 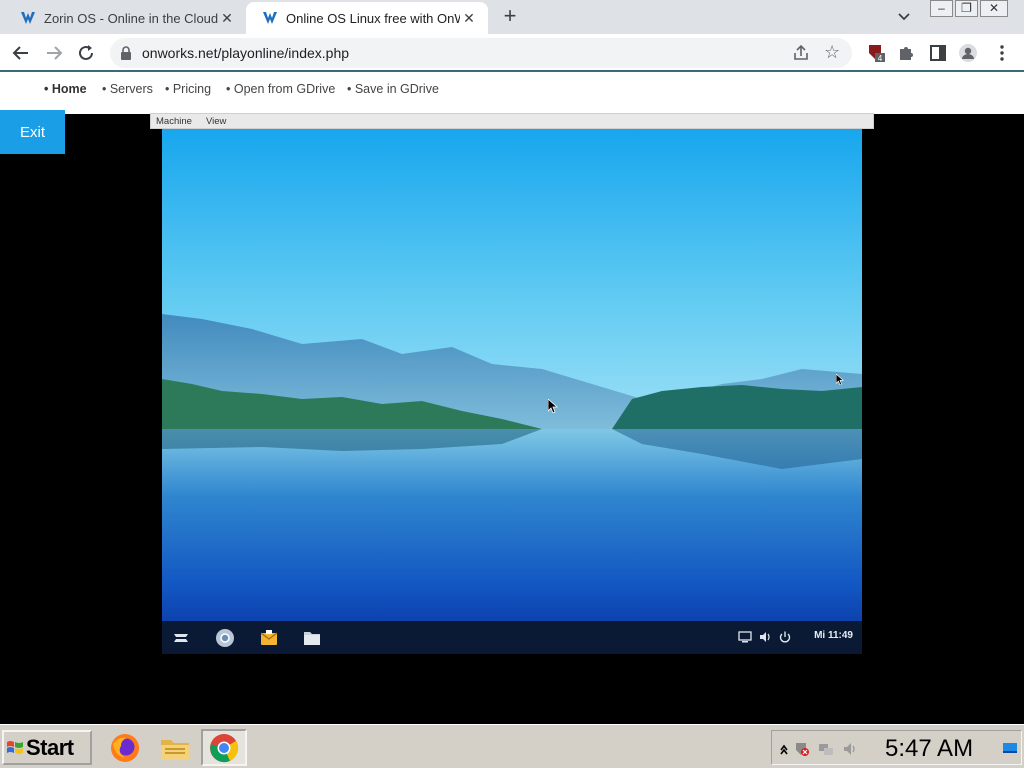 I want to click on tab-onworks: Online OS Linux free with OnWorks ✕, so click(x=367, y=18).